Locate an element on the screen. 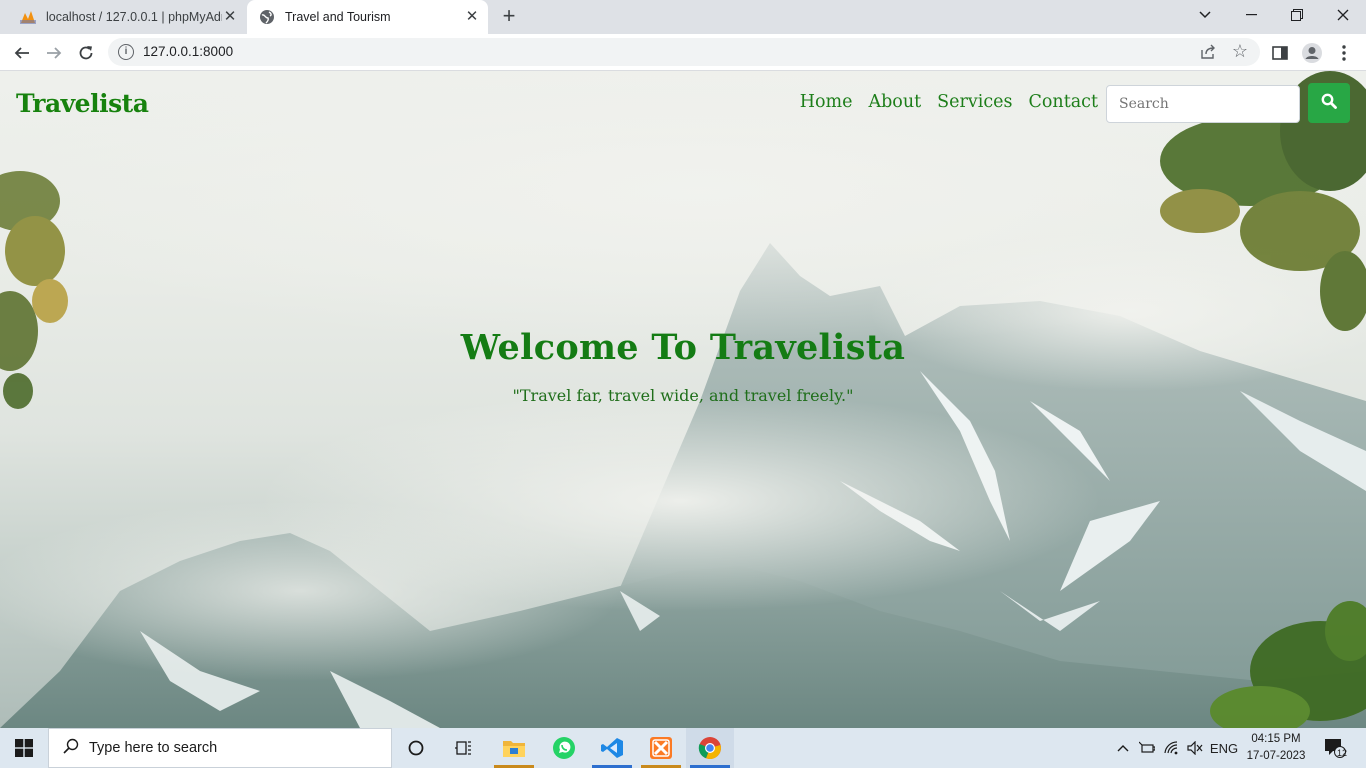  new-tab-icon: + is located at coordinates (509, 16).